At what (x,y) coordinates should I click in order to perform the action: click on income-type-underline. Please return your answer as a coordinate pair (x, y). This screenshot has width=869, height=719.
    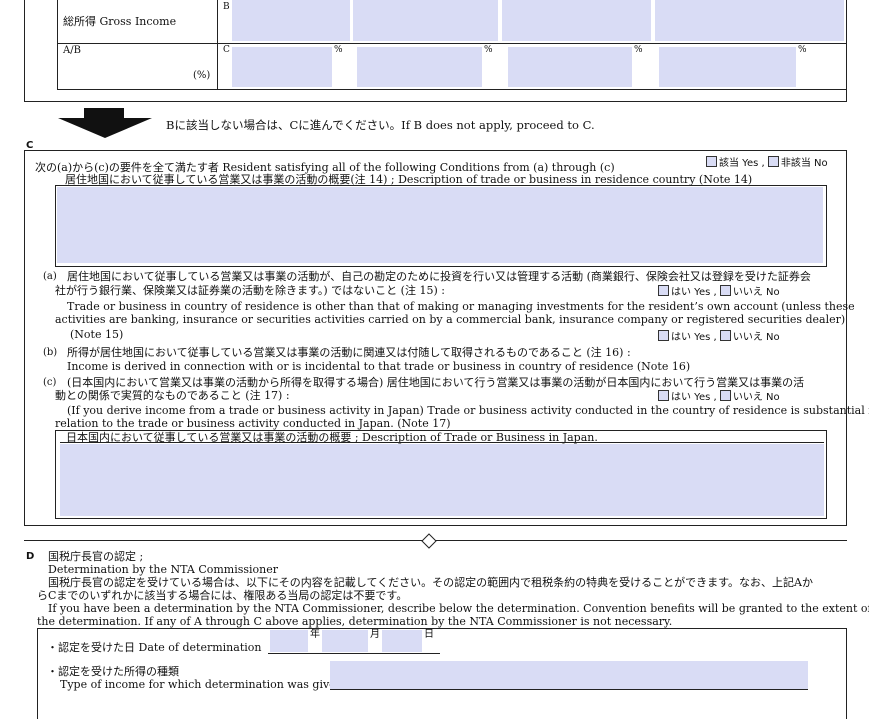
    Looking at the image, I should click on (569, 689).